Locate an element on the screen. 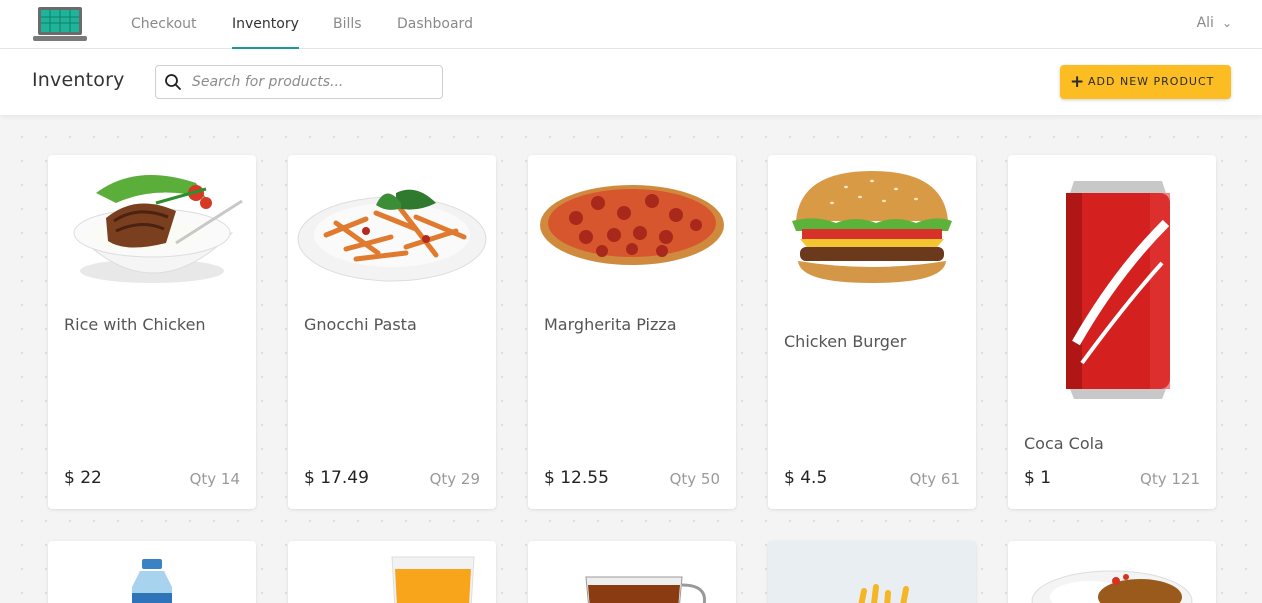  product-qty: Qty 121 is located at coordinates (1170, 479).